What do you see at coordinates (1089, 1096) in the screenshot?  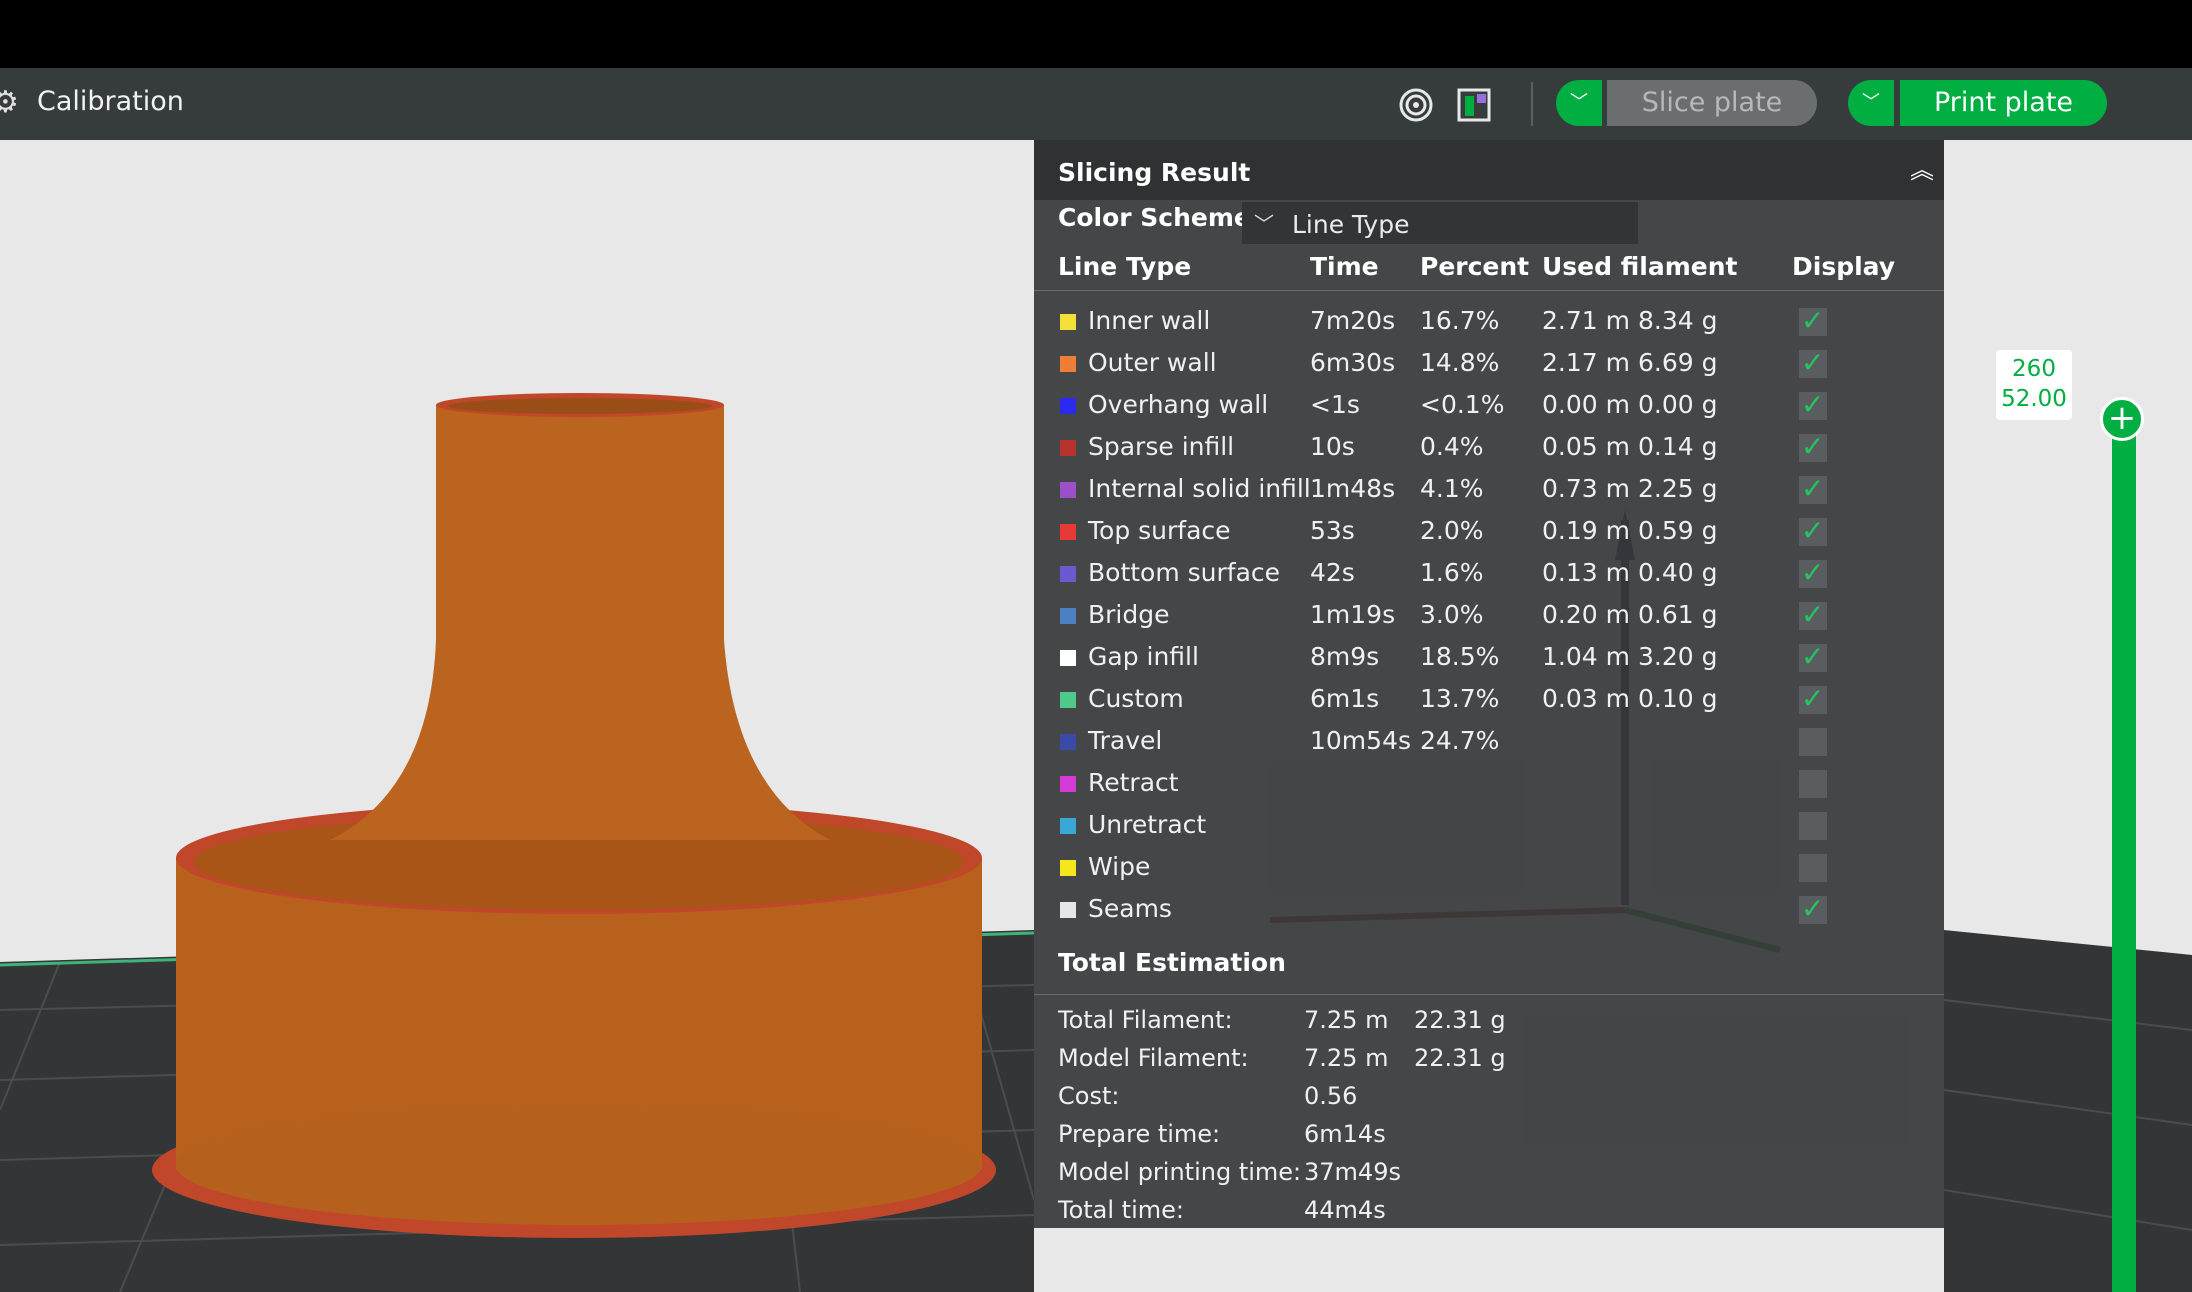 I see `total-label: Cost:` at bounding box center [1089, 1096].